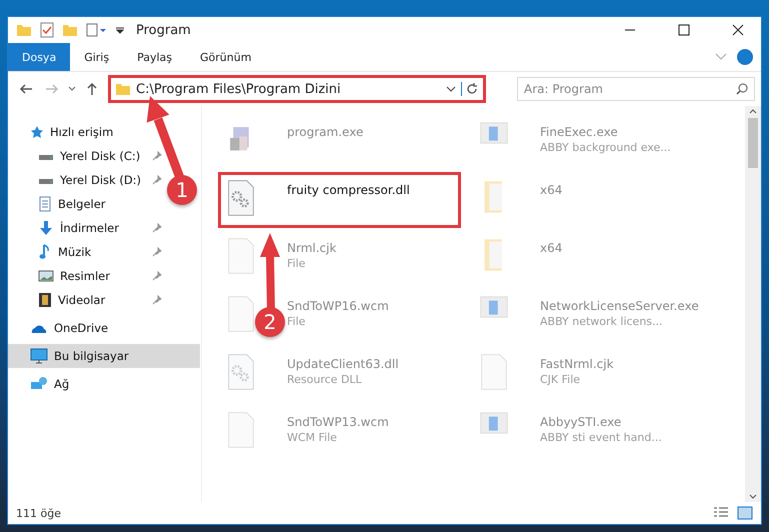 The height and width of the screenshot is (532, 769). I want to click on file-name: Nrml.cjk, so click(311, 248).